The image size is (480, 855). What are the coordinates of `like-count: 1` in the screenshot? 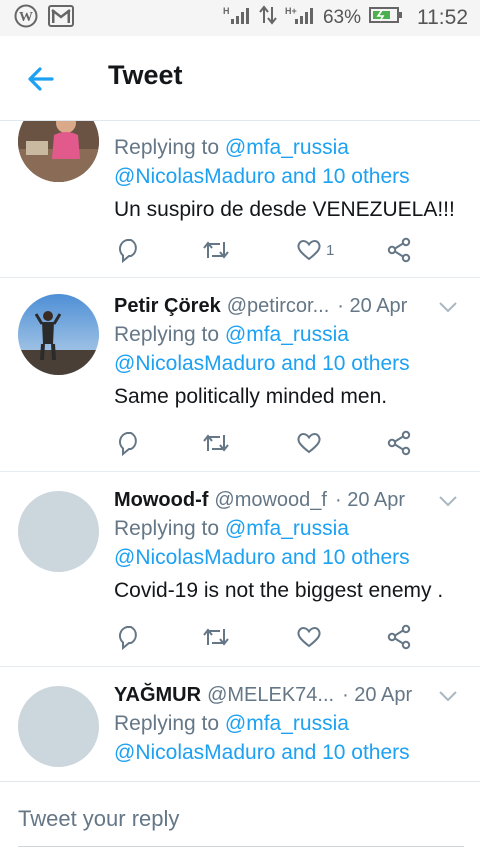 It's located at (330, 250).